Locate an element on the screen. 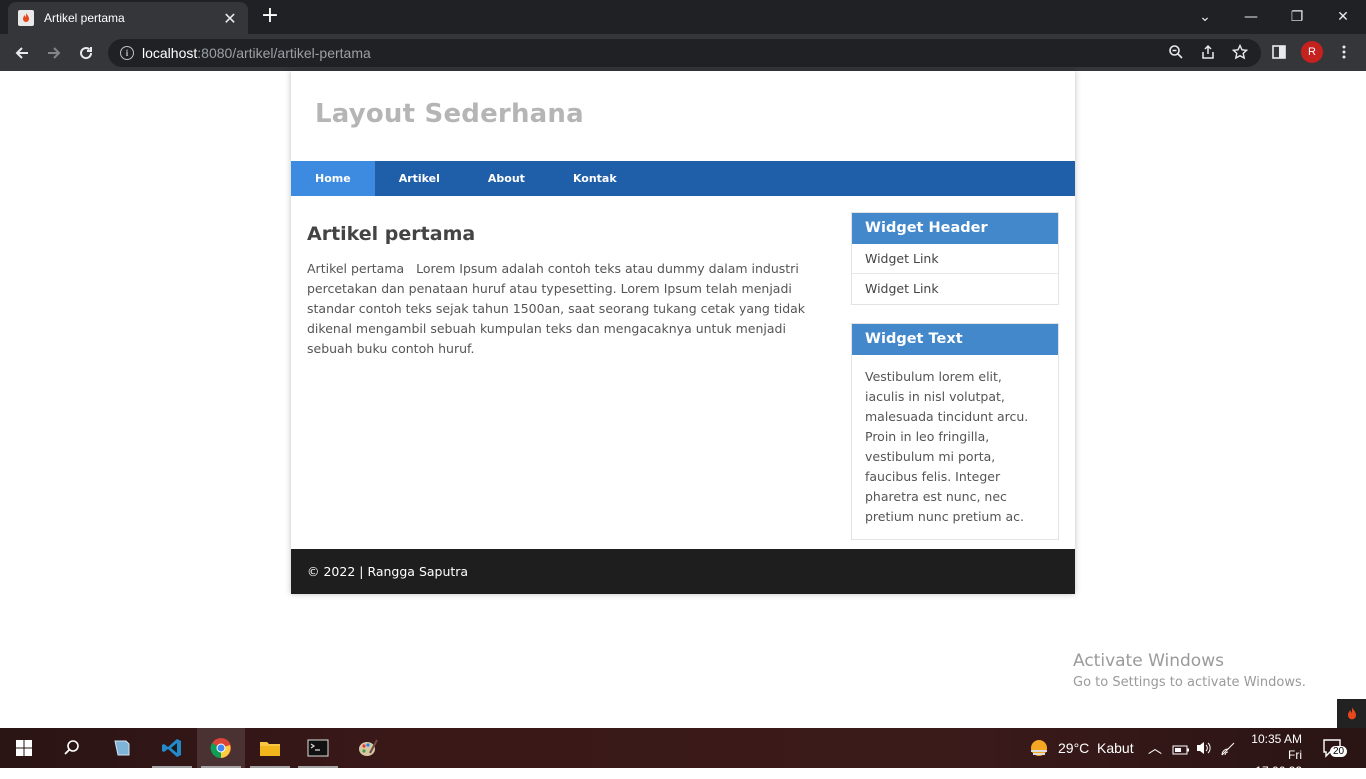 The height and width of the screenshot is (779, 1366). share-icon is located at coordinates (1208, 52).